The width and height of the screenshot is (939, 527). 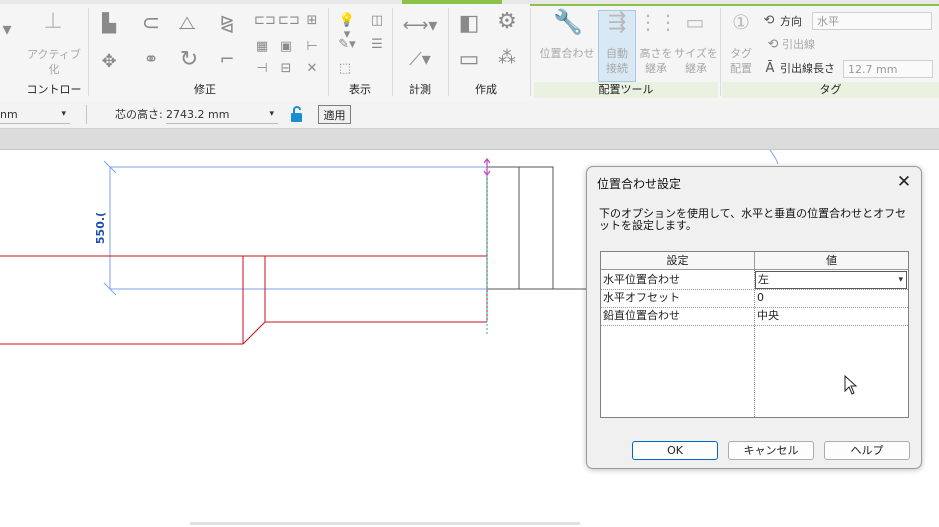 What do you see at coordinates (763, 279) in the screenshot?
I see `horizontal-align-value: 左` at bounding box center [763, 279].